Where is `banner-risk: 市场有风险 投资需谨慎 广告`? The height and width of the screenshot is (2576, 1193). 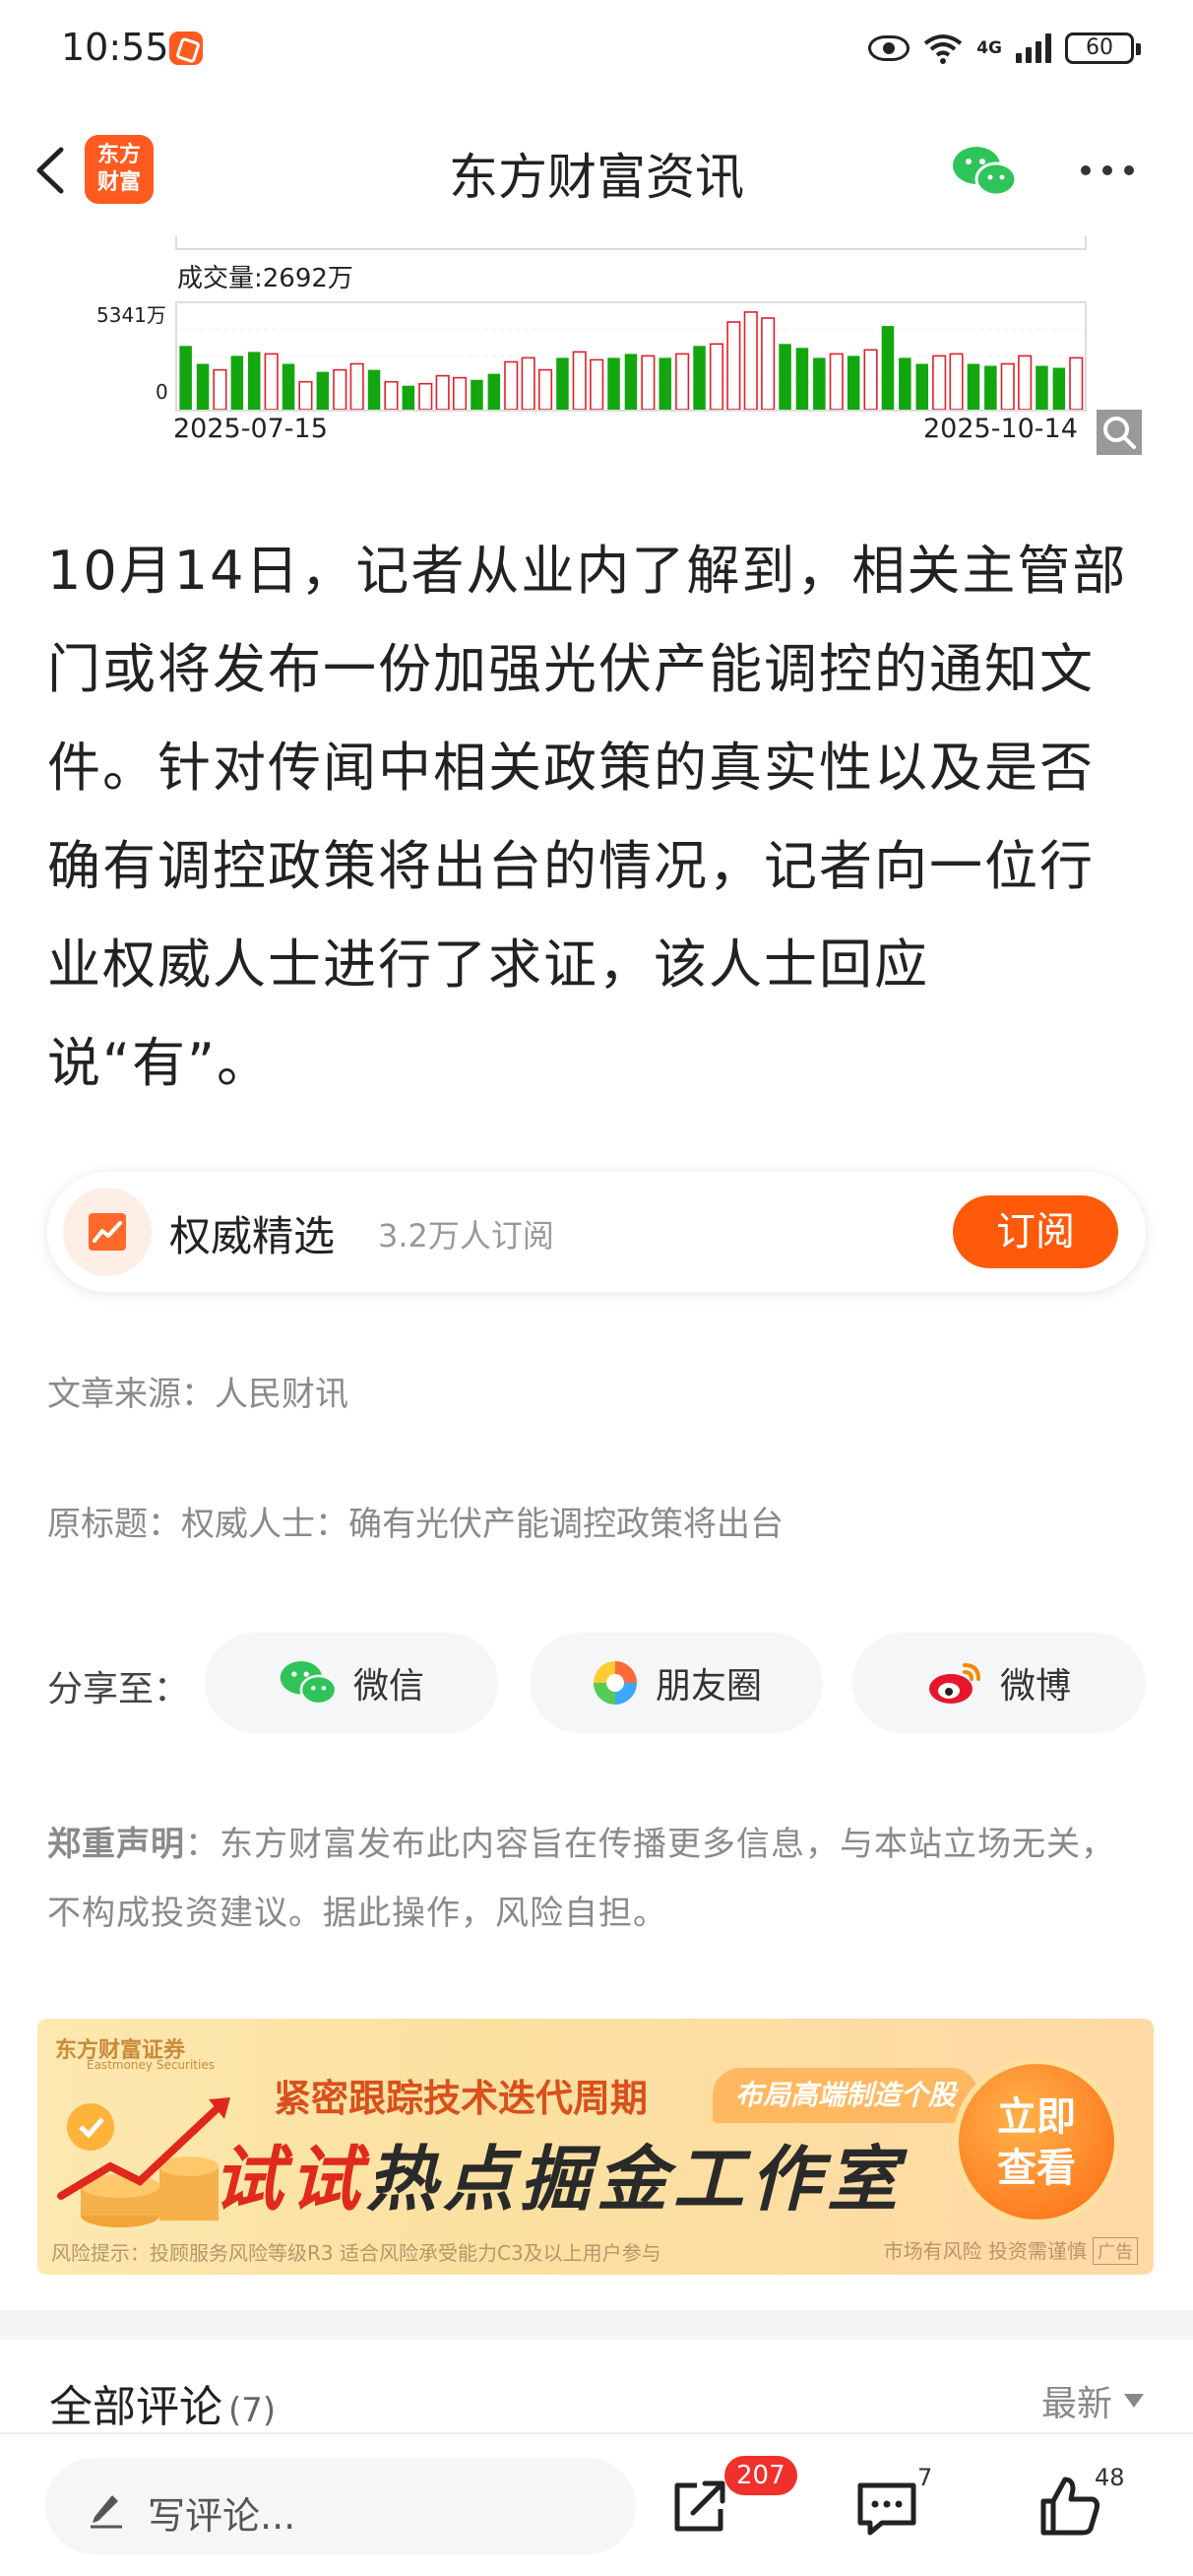 banner-risk: 市场有风险 投资需谨慎 广告 is located at coordinates (1011, 2250).